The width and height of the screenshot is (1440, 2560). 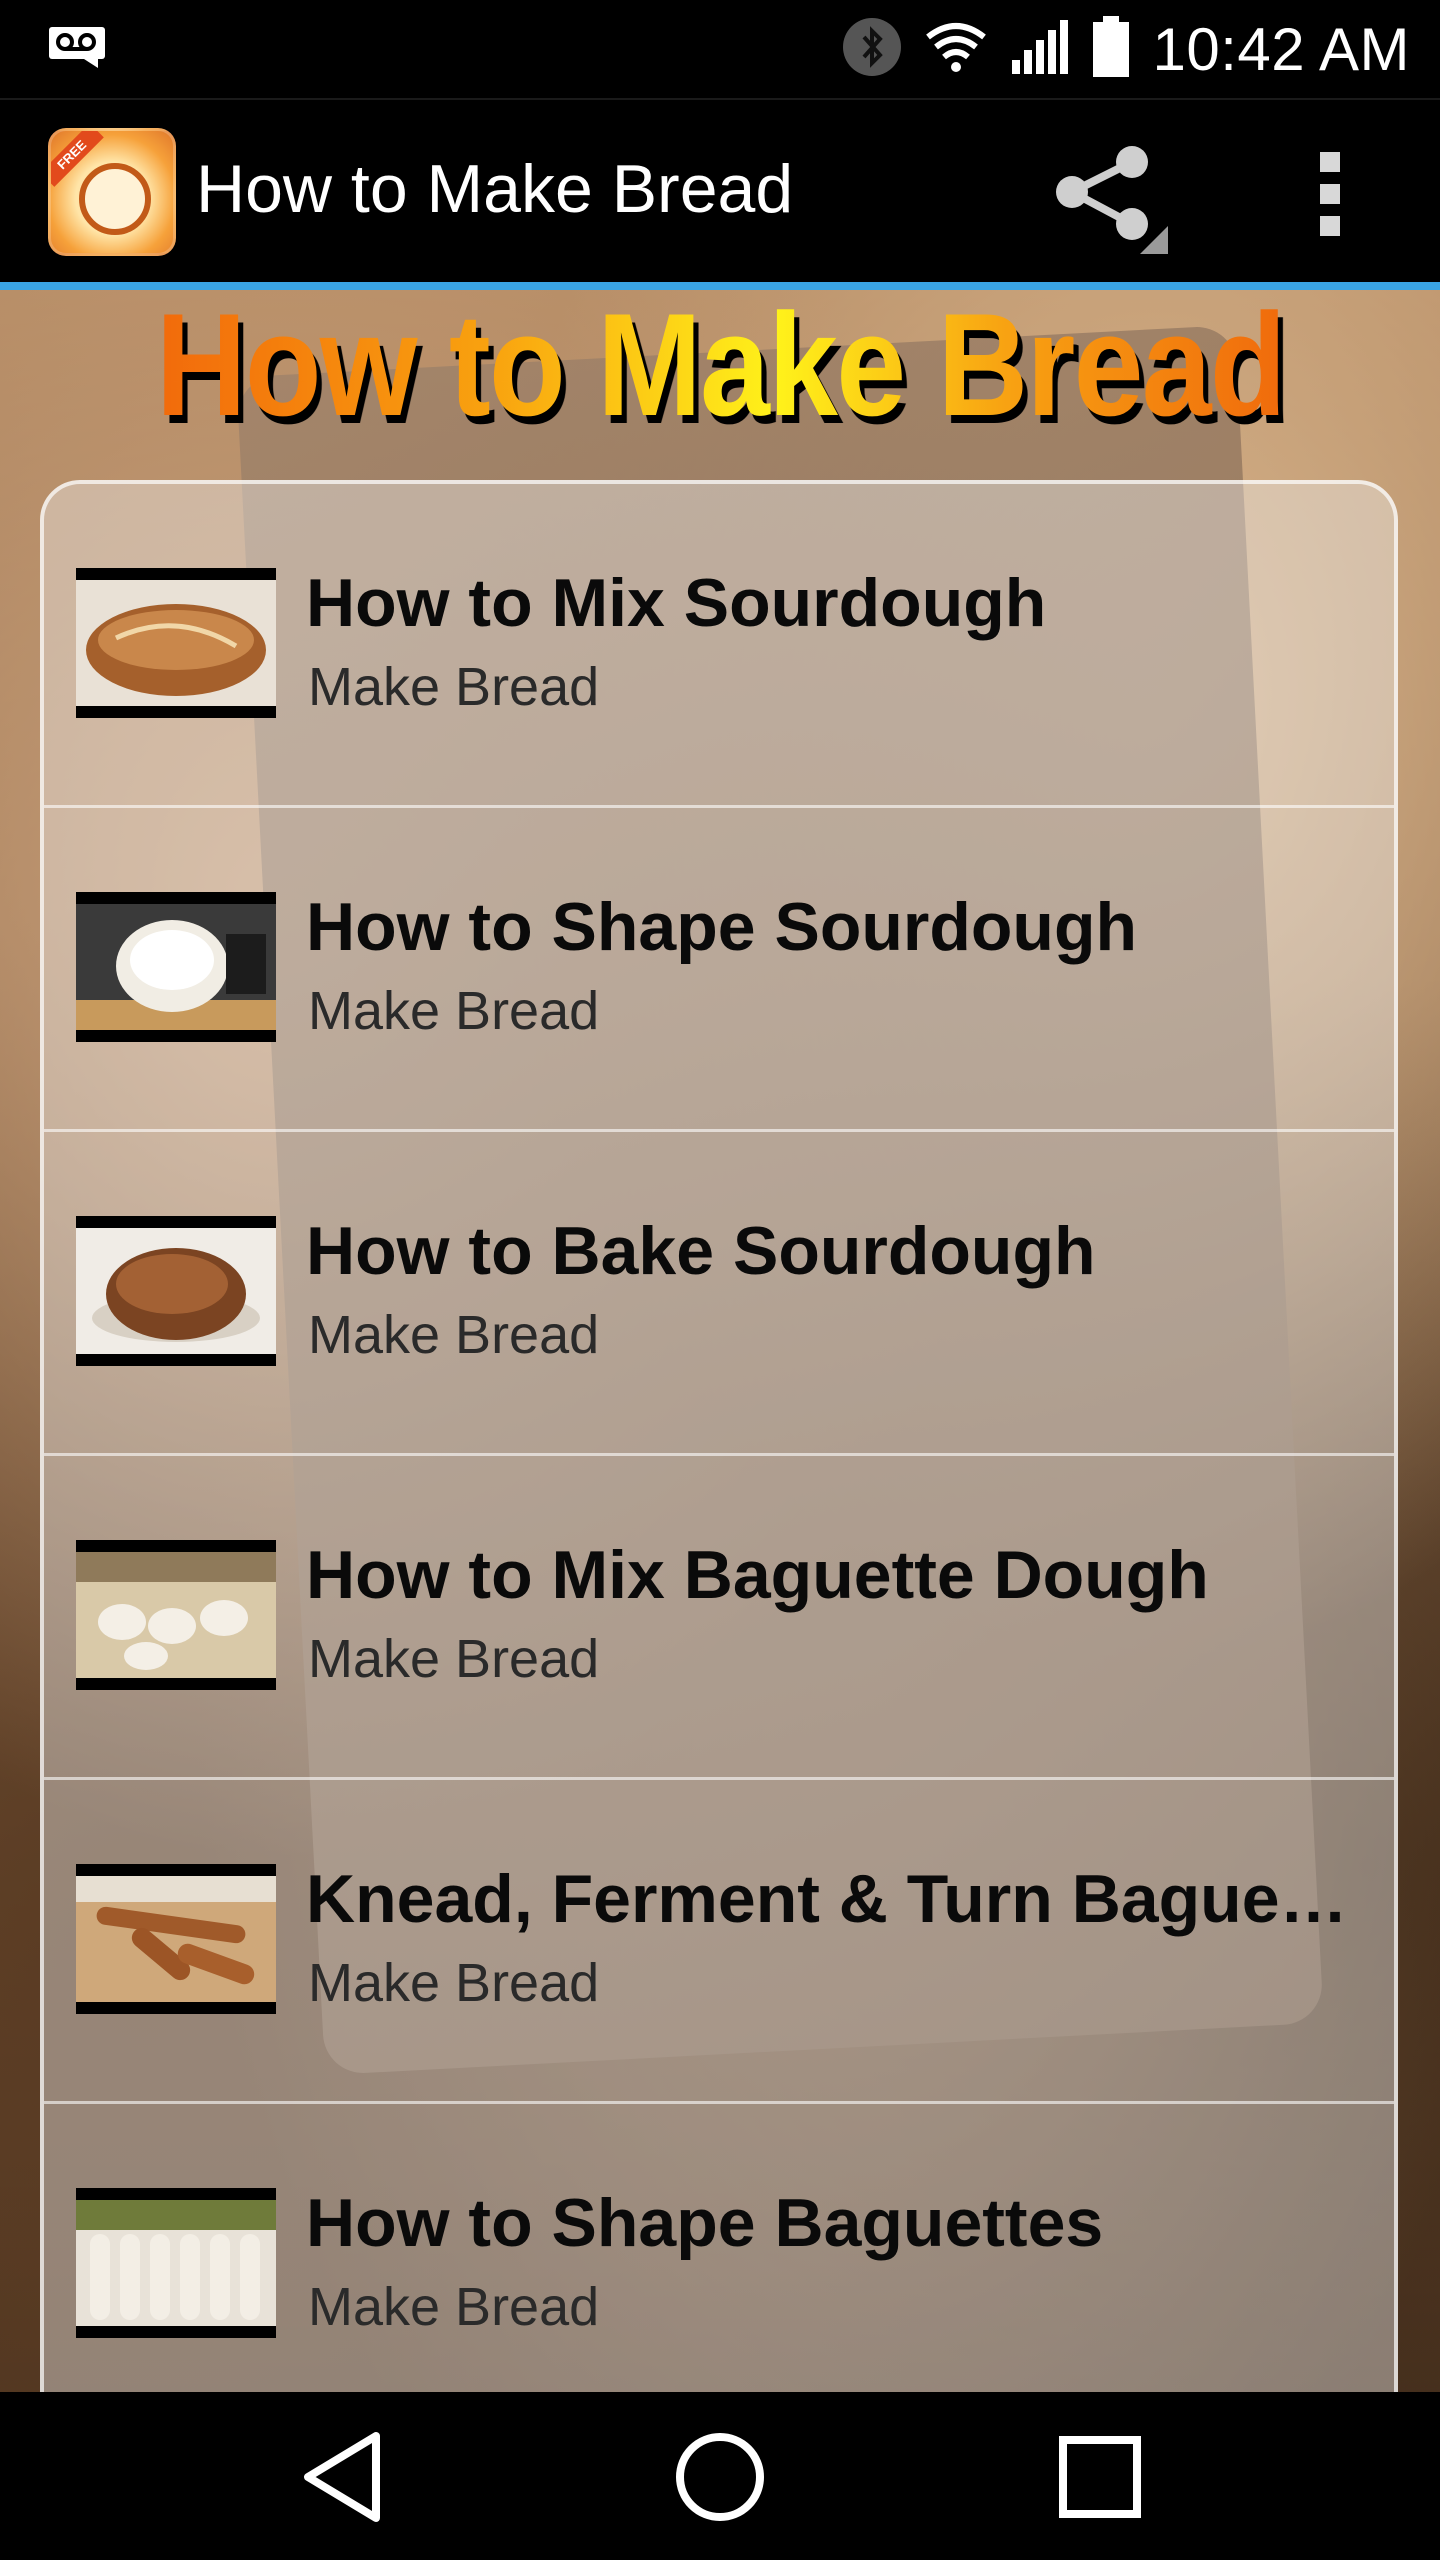 I want to click on share-button, so click(x=1110, y=200).